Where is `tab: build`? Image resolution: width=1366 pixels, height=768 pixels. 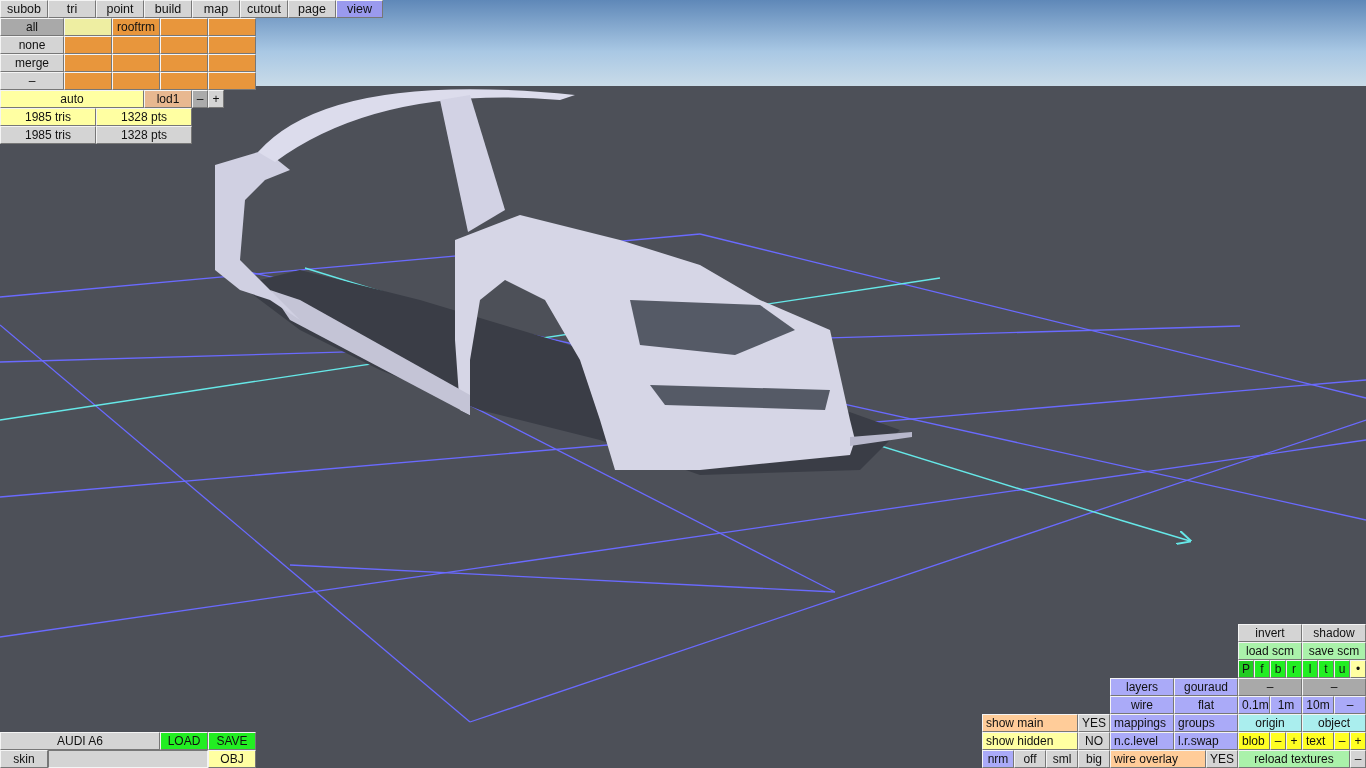 tab: build is located at coordinates (168, 9).